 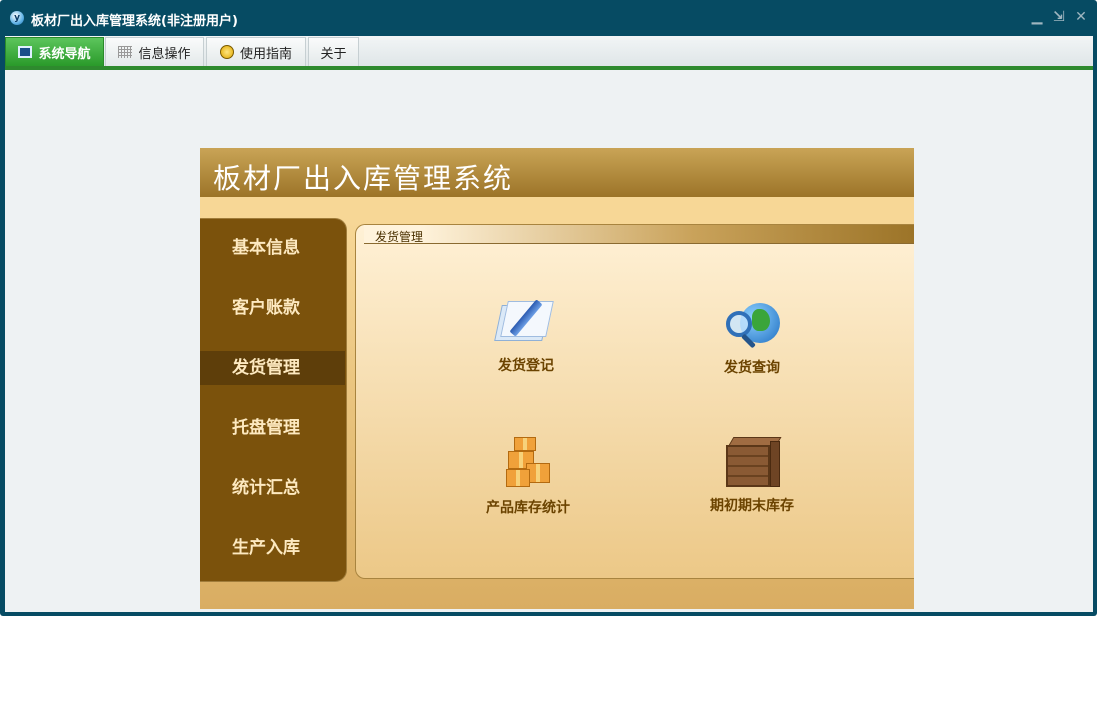 What do you see at coordinates (557, 172) in the screenshot?
I see `panel-header: 板材厂出入库管理系统` at bounding box center [557, 172].